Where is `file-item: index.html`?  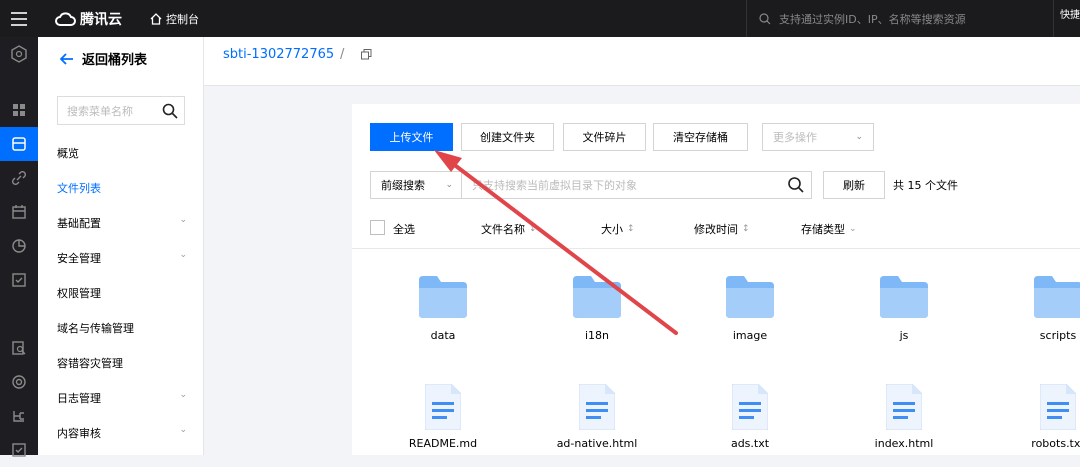 file-item: index.html is located at coordinates (904, 416).